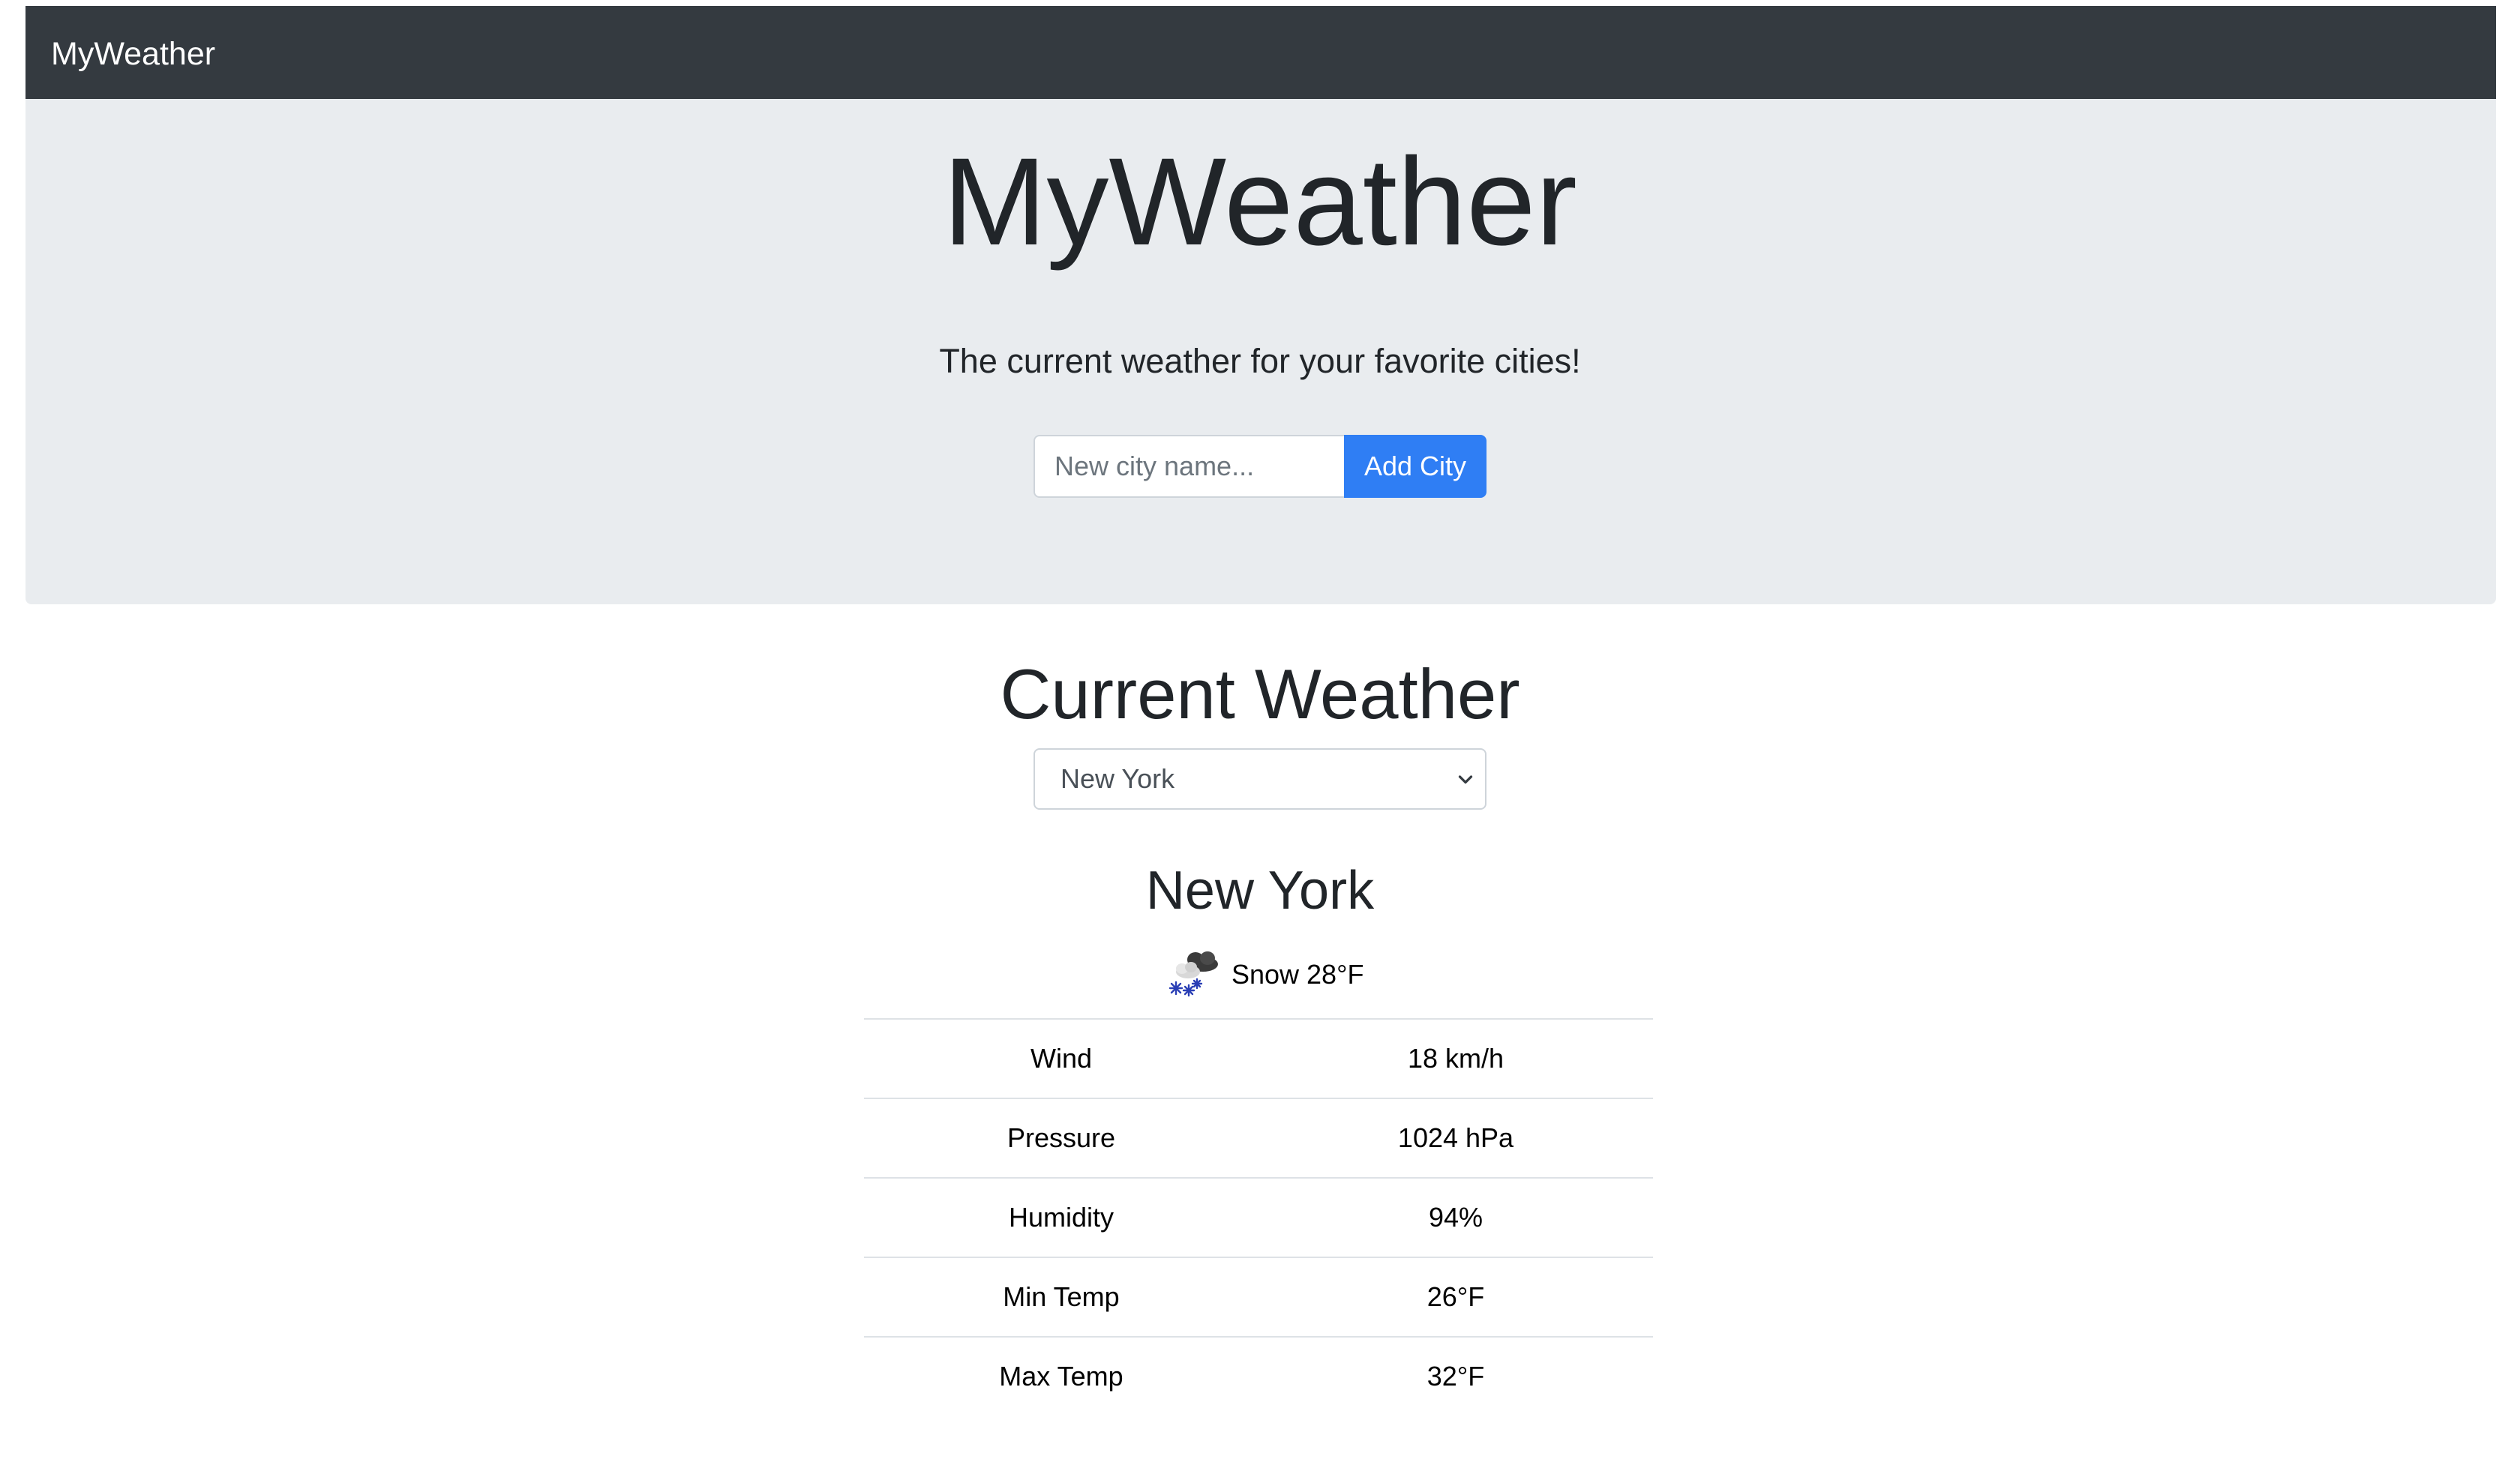  Describe the element at coordinates (1260, 779) in the screenshot. I see `city-select: New York` at that location.